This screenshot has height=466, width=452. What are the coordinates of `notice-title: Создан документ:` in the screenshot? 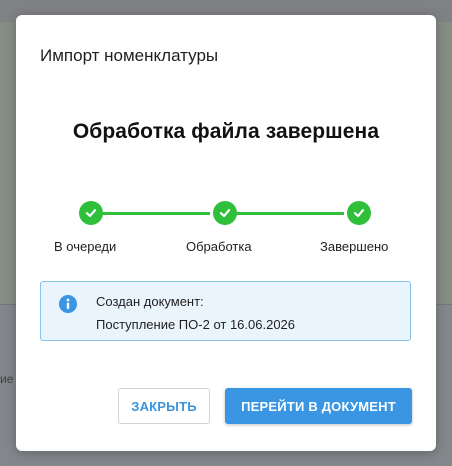 It's located at (150, 301).